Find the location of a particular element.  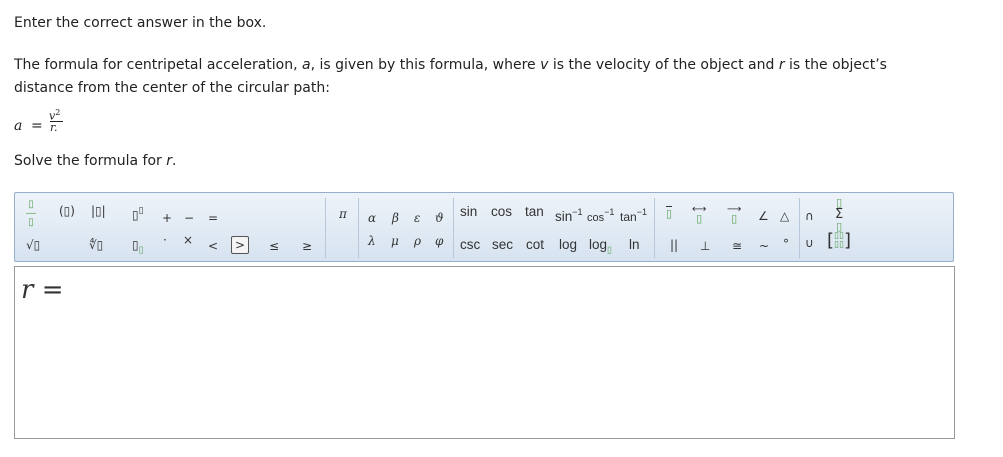

ln-button: ln is located at coordinates (634, 245).